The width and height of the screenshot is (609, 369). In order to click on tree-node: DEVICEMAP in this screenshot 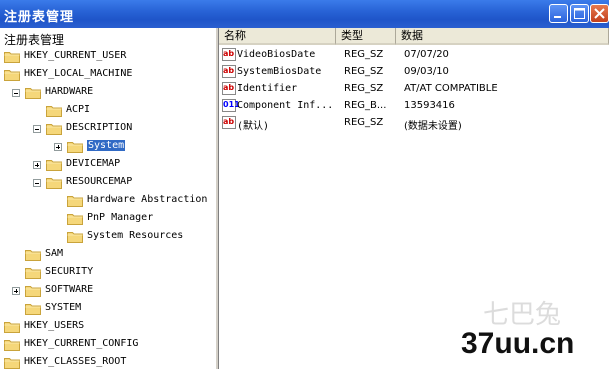, I will do `click(107, 165)`.